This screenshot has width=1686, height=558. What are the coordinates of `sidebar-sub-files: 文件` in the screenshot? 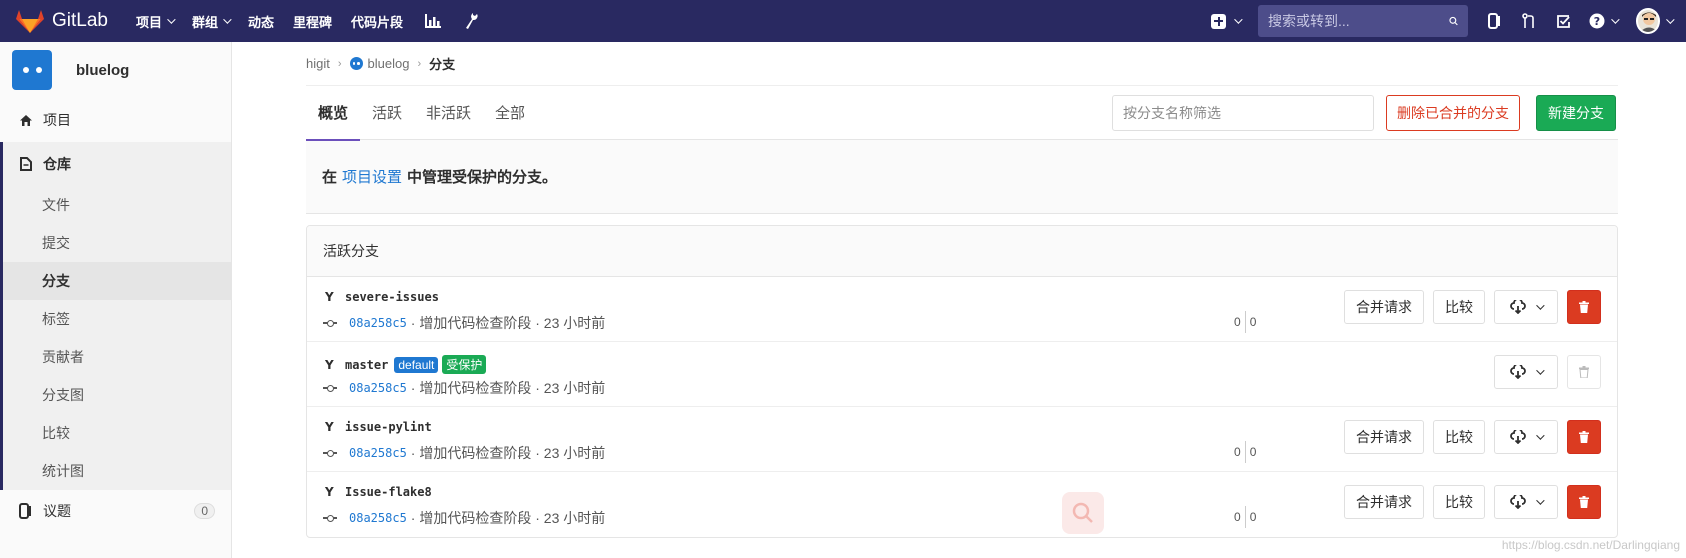 It's located at (117, 205).